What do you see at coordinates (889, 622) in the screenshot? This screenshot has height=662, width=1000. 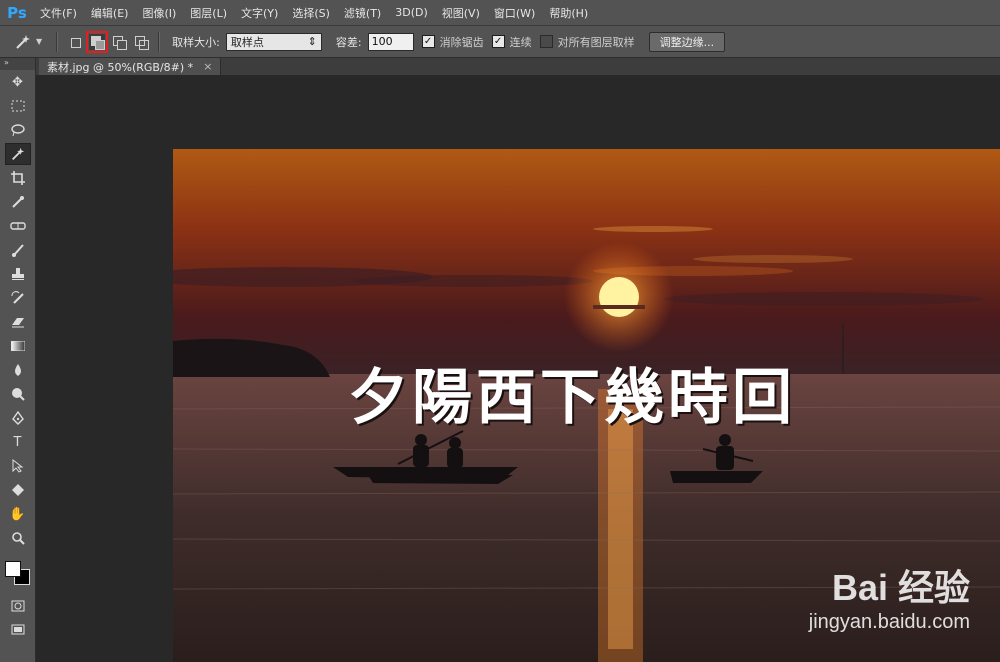 I see `baidu-watermark-url: jingyan.baidu.com` at bounding box center [889, 622].